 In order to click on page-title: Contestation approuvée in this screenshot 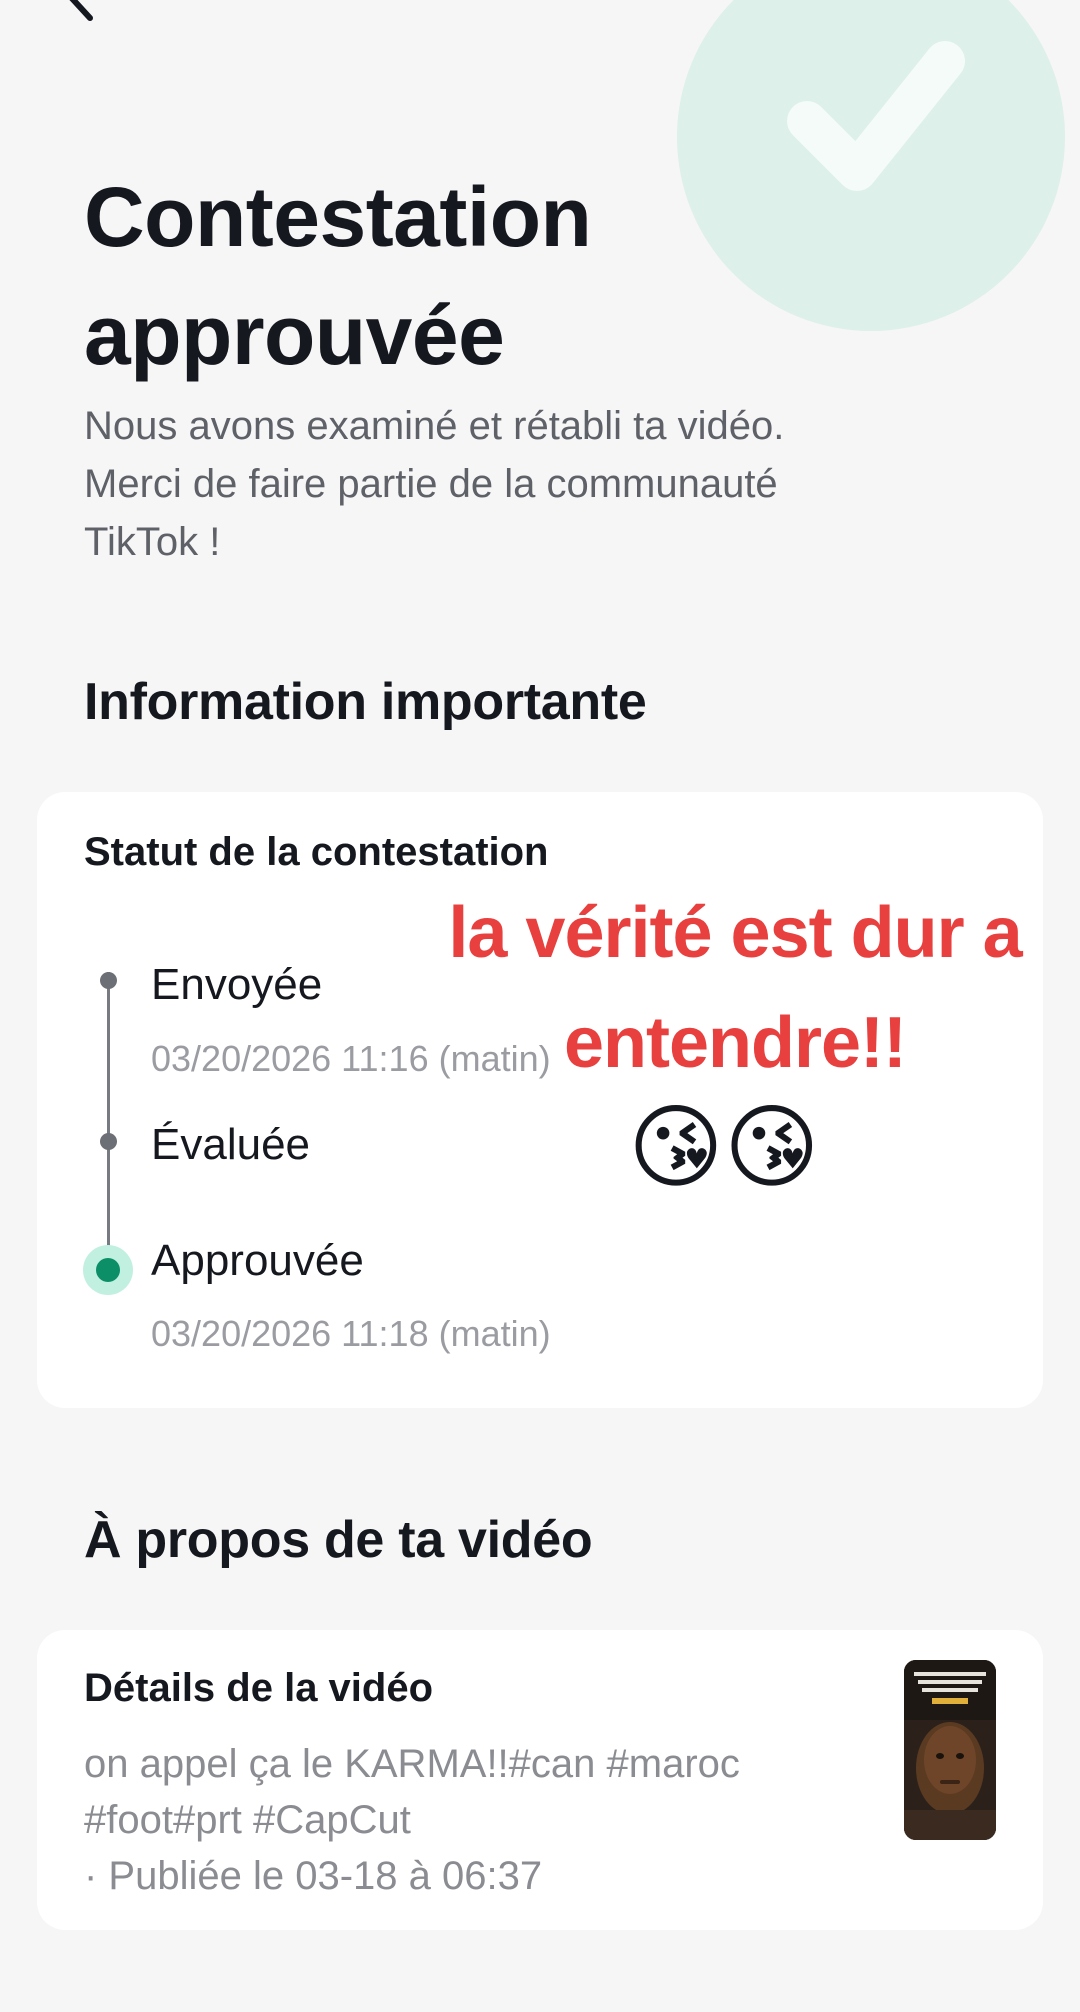, I will do `click(434, 276)`.